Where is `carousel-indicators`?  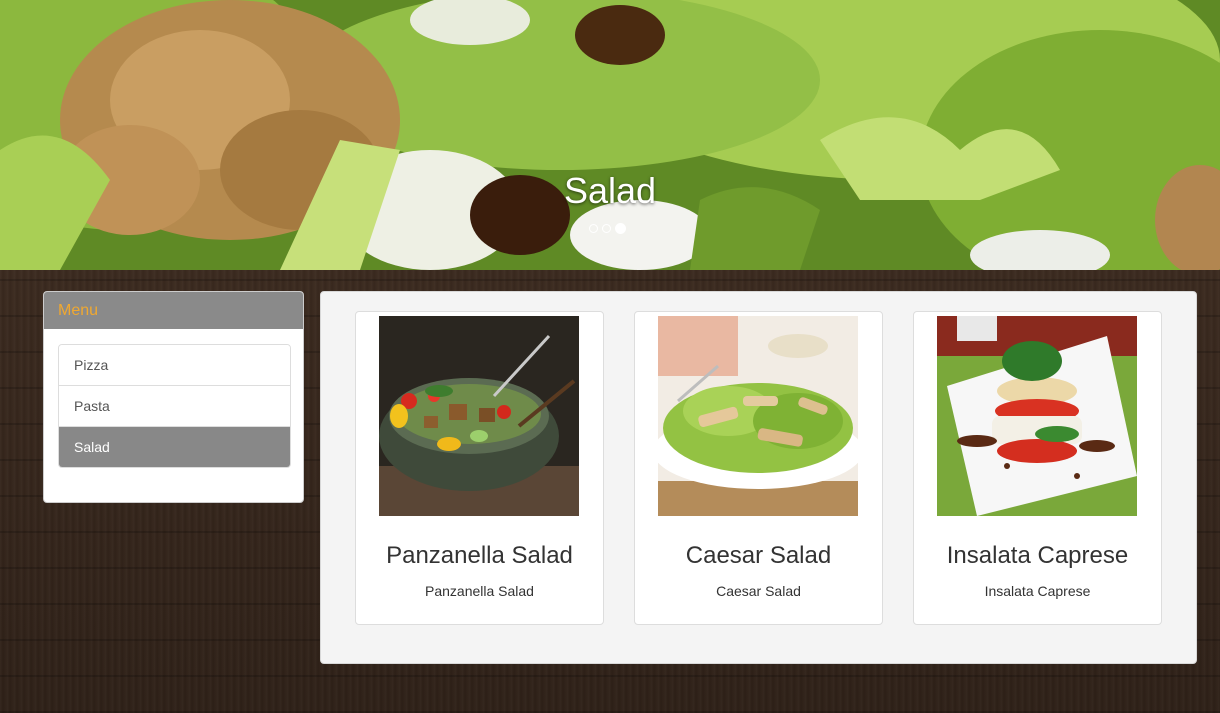
carousel-indicators is located at coordinates (607, 228).